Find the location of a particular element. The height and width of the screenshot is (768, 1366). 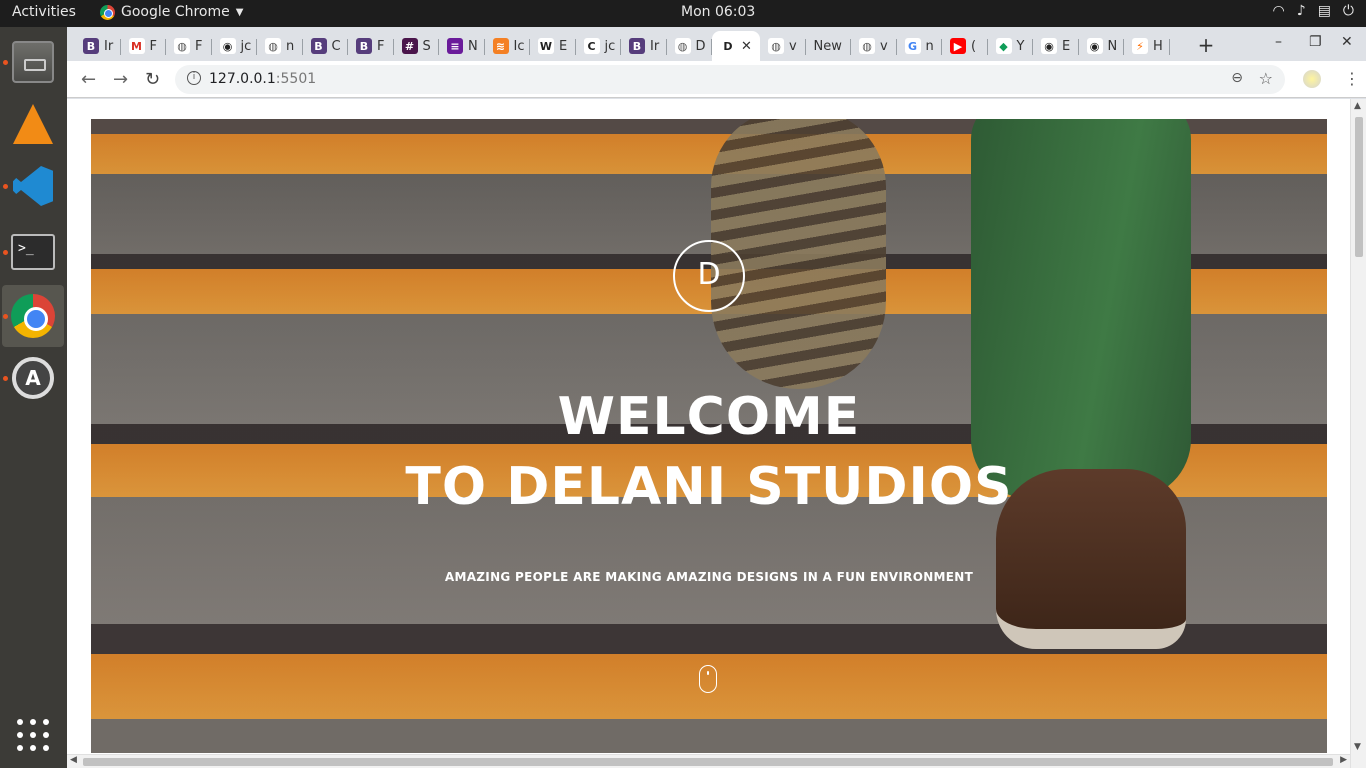

tab: ◍ F is located at coordinates (189, 46).